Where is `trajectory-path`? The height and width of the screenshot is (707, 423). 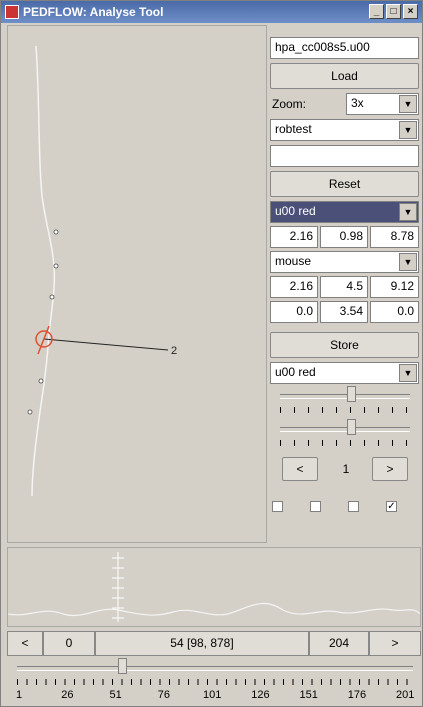
trajectory-path is located at coordinates (43, 271).